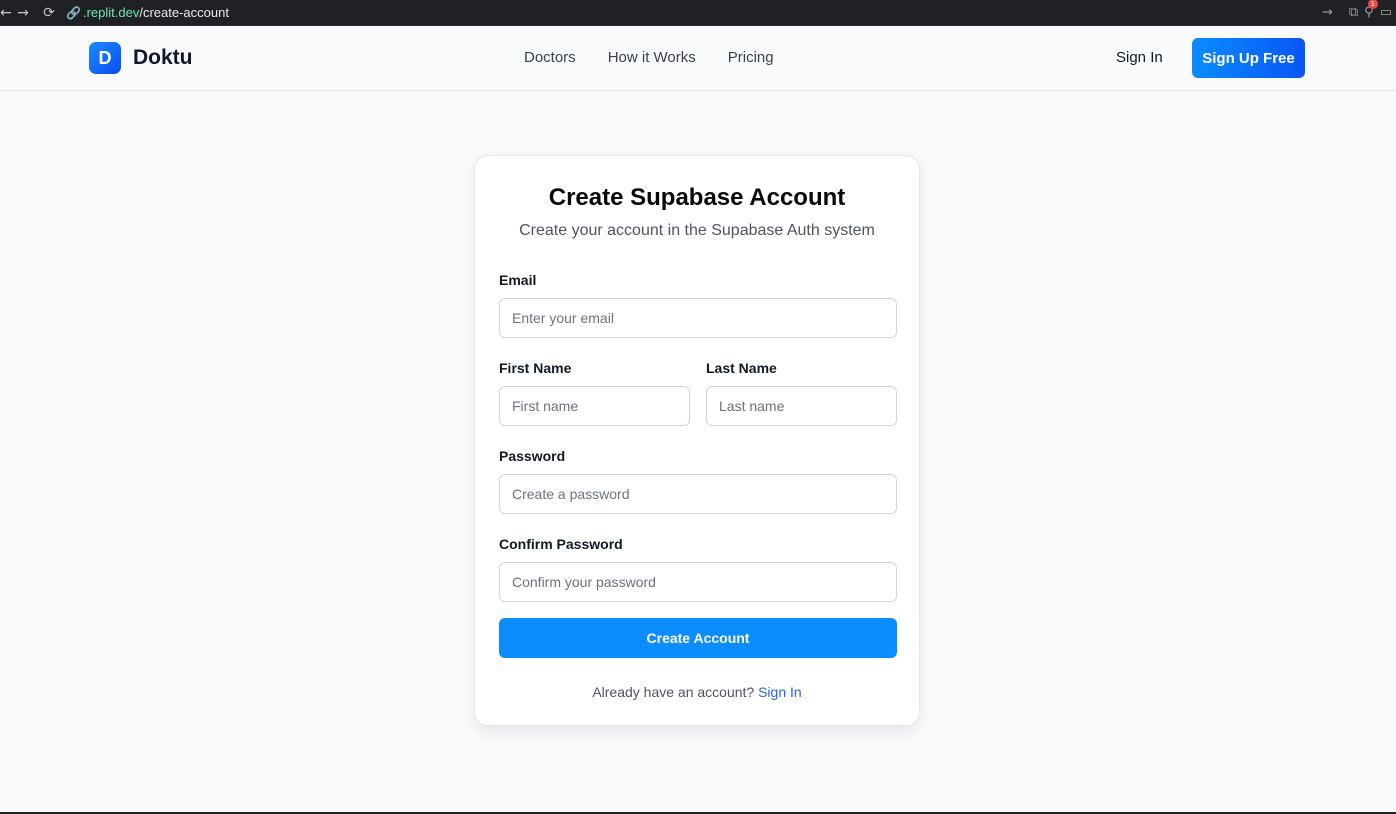 This screenshot has width=1396, height=814. I want to click on toolbar-right: → ⧉ ⚲ 1 ▭, so click(1359, 10).